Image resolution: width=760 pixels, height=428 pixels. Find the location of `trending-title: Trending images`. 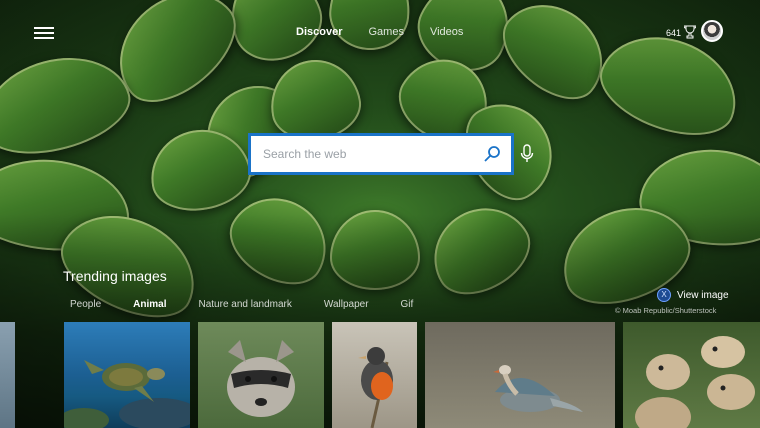

trending-title: Trending images is located at coordinates (115, 276).